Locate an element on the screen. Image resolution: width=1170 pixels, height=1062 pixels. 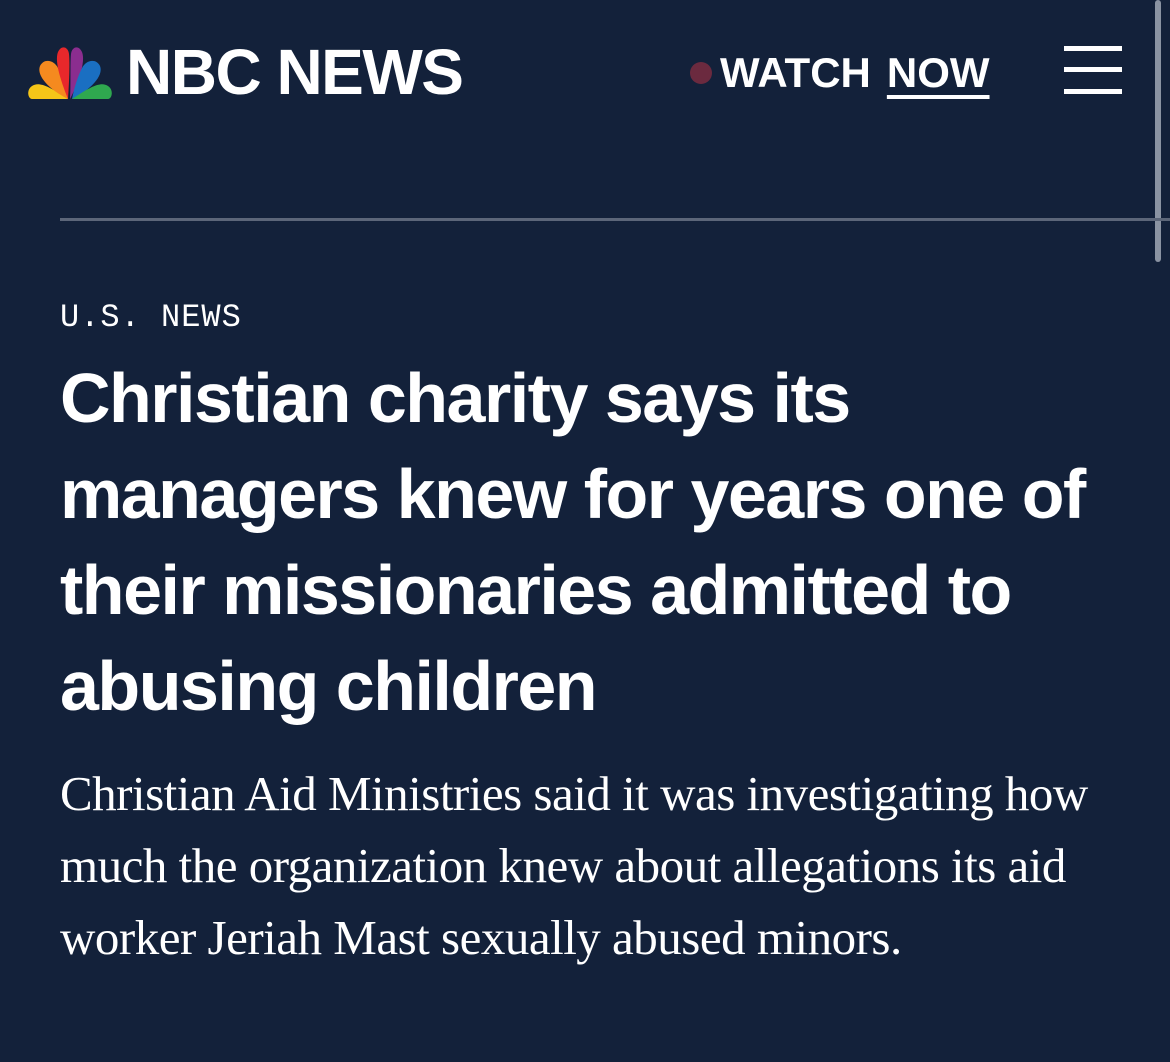
nbc-news-logo: NBC NEWS is located at coordinates (246, 72).